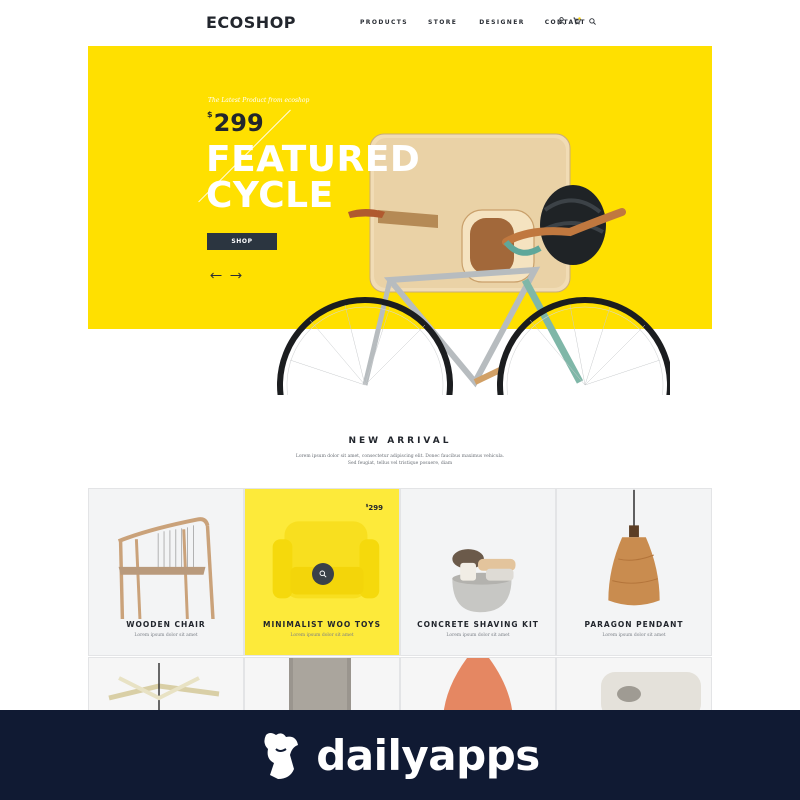 The image size is (800, 800). I want to click on pendant-lamp-image, so click(634, 547).